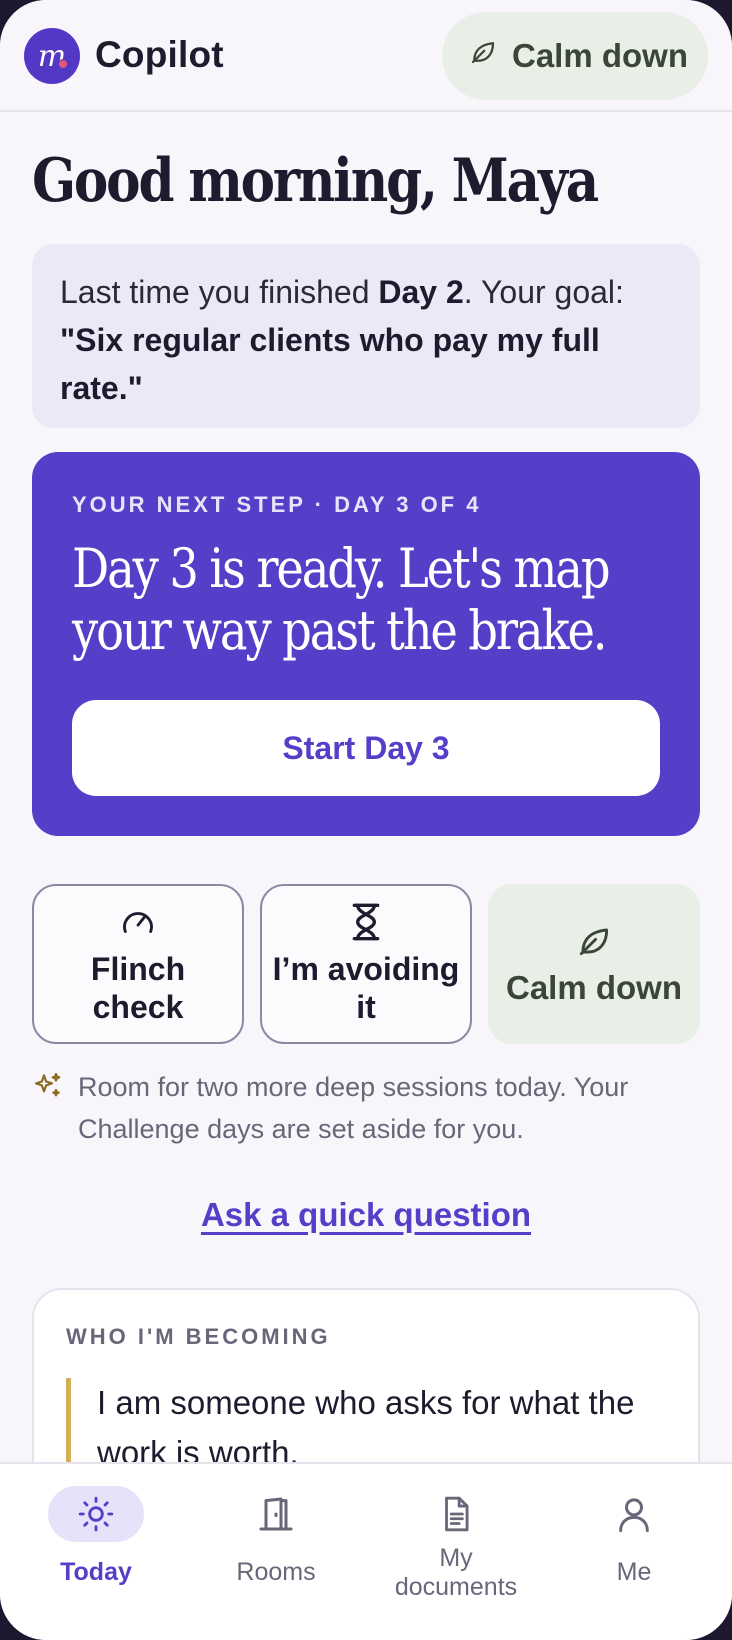 The height and width of the screenshot is (1640, 732). I want to click on nav-item-rooms: Rooms, so click(276, 1536).